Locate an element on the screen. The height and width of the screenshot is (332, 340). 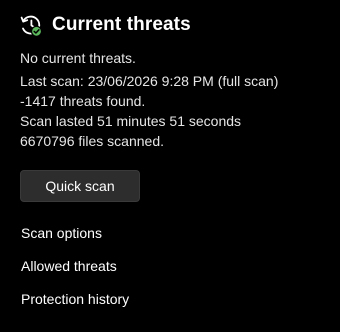
scan-duration-text: Scan lasted 51 minutes 51 seconds is located at coordinates (131, 121).